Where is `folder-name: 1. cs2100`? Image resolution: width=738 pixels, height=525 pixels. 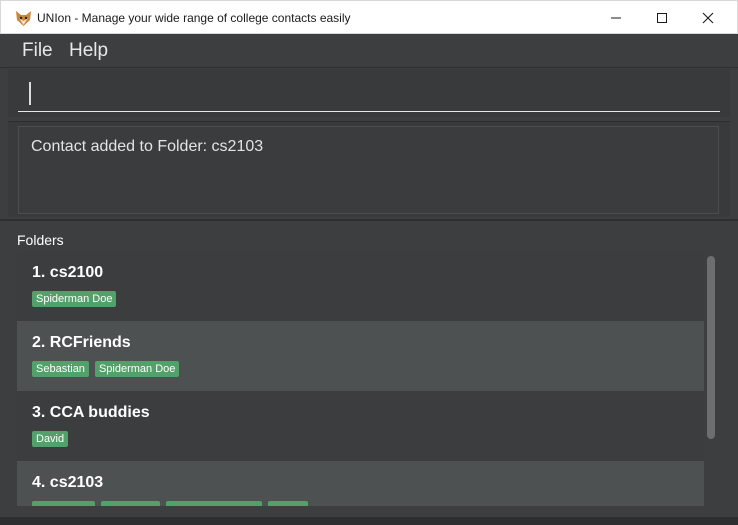
folder-name: 1. cs2100 is located at coordinates (68, 272).